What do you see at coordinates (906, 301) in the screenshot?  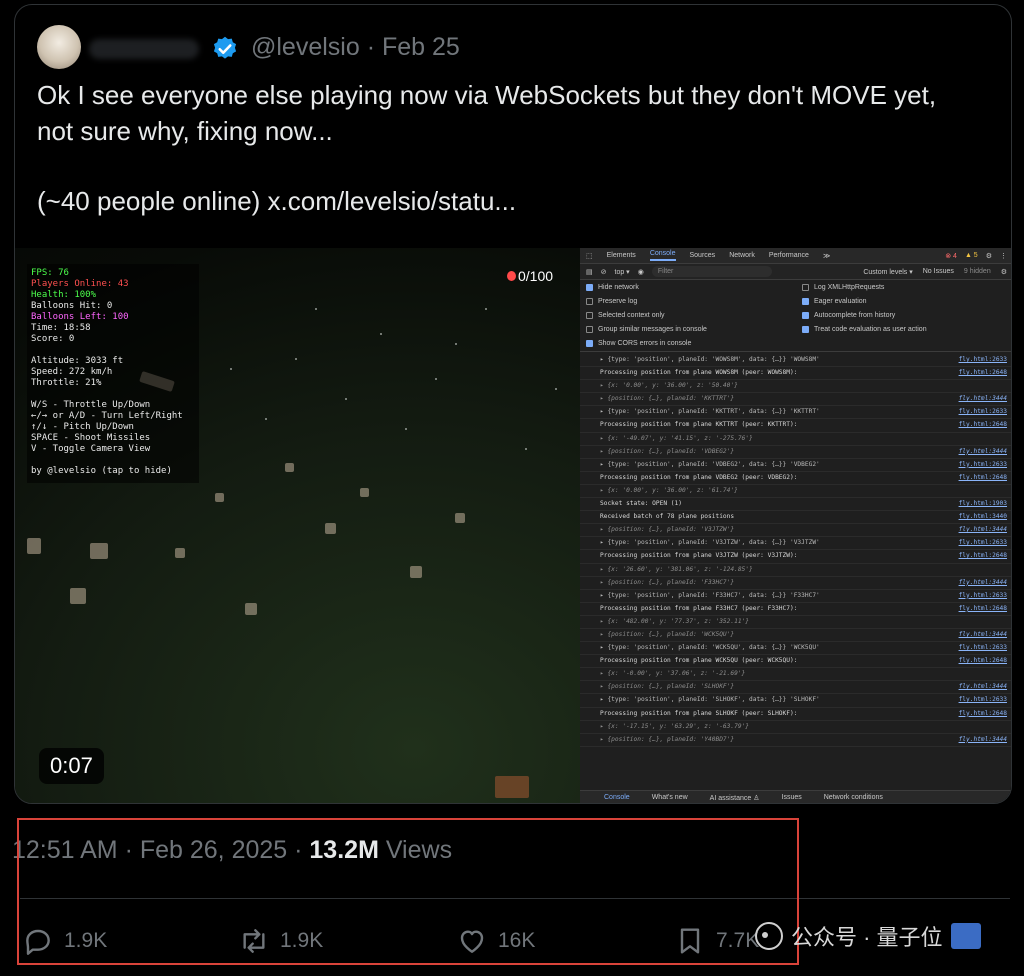 I see `setting-eager-evaluation: Eager evaluation` at bounding box center [906, 301].